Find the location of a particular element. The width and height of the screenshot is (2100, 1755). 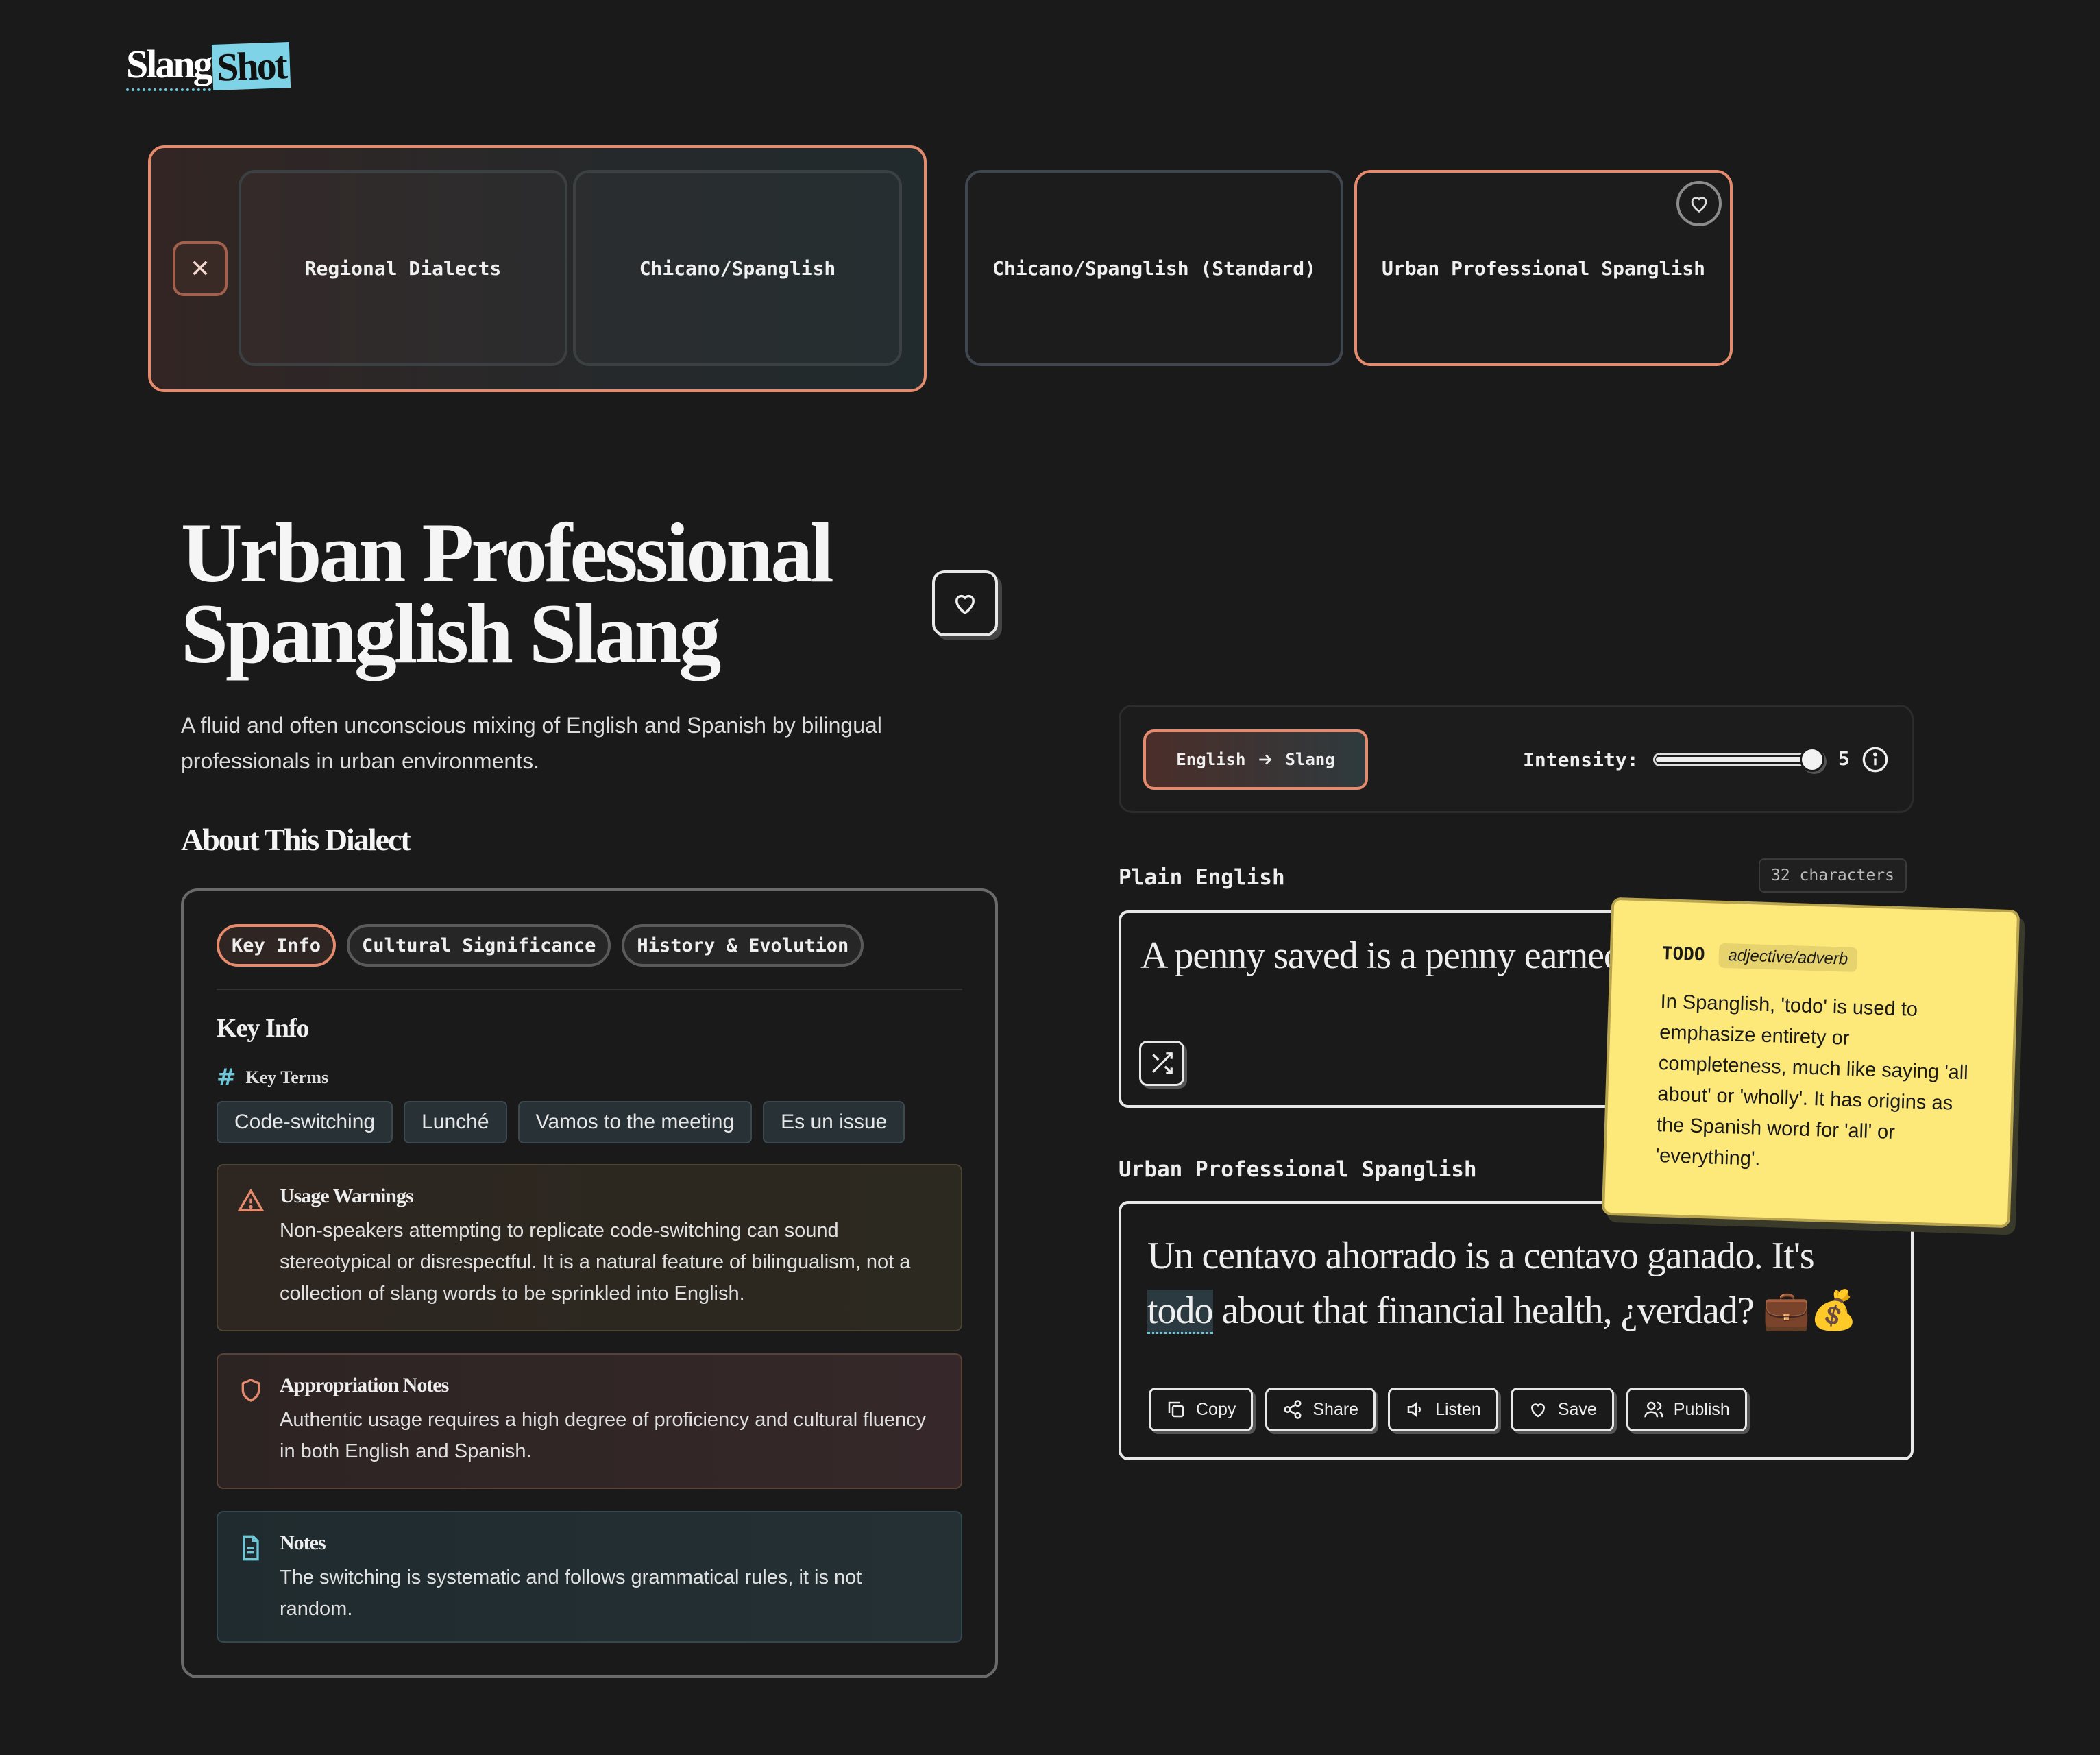

listen-label: Listen is located at coordinates (1458, 1409).